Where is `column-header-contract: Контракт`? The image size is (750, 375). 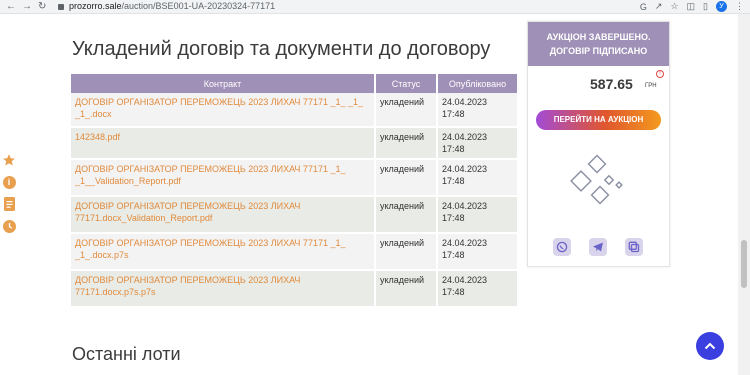
column-header-contract: Контракт is located at coordinates (223, 83).